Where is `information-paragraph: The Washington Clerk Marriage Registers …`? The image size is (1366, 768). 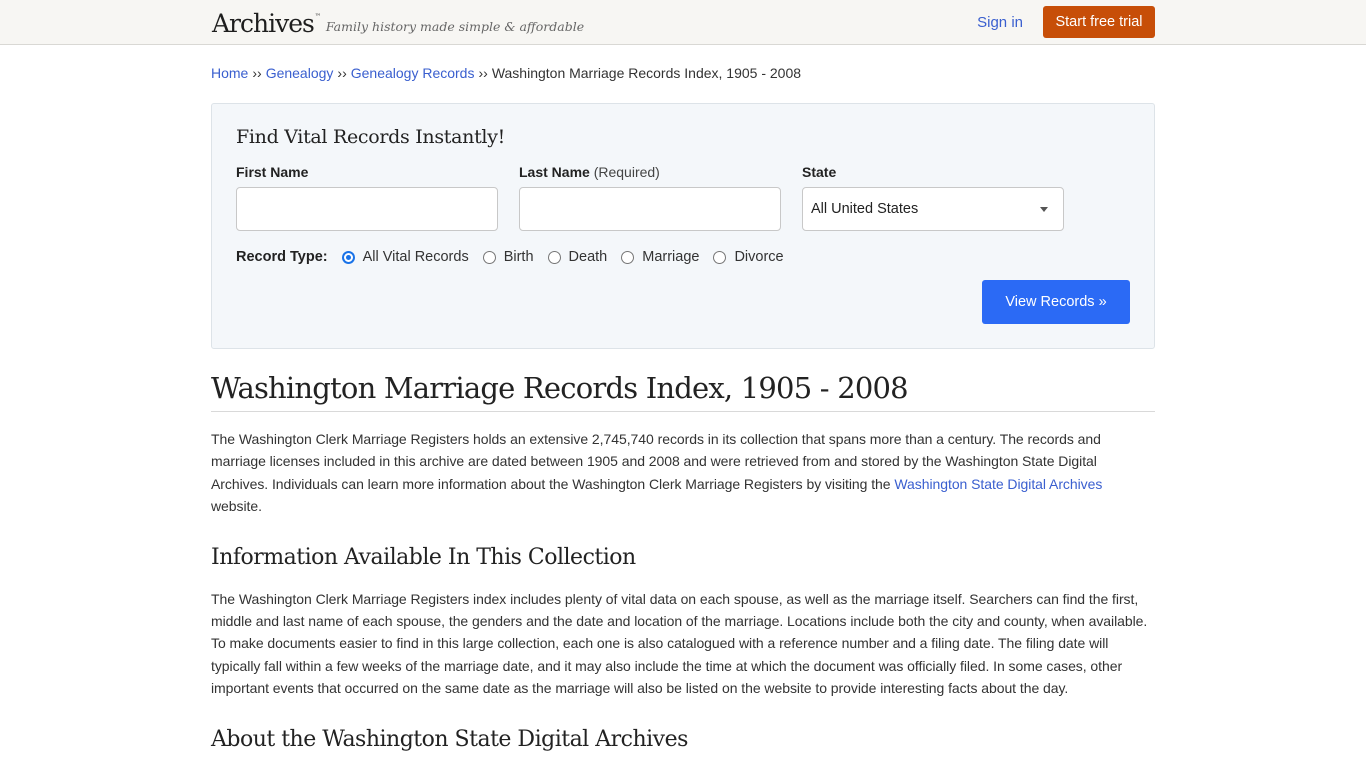
information-paragraph: The Washington Clerk Marriage Registers … is located at coordinates (679, 643).